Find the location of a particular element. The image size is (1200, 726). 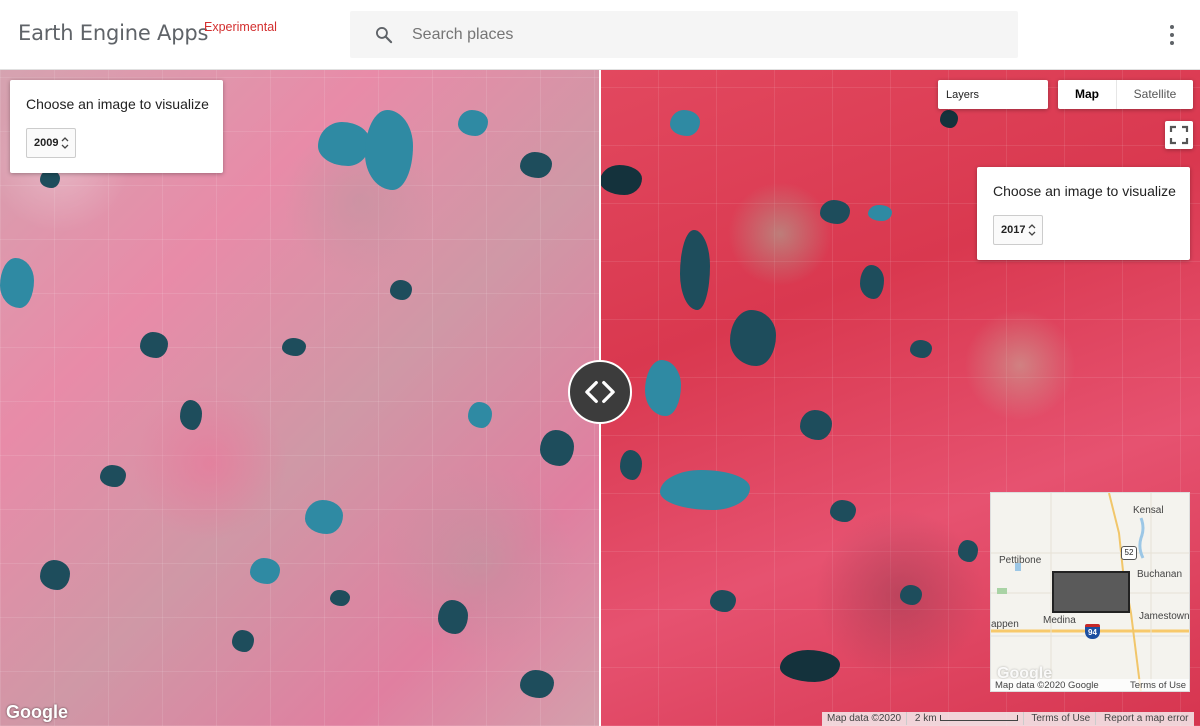

left-year-value: 2009 is located at coordinates (46, 143).